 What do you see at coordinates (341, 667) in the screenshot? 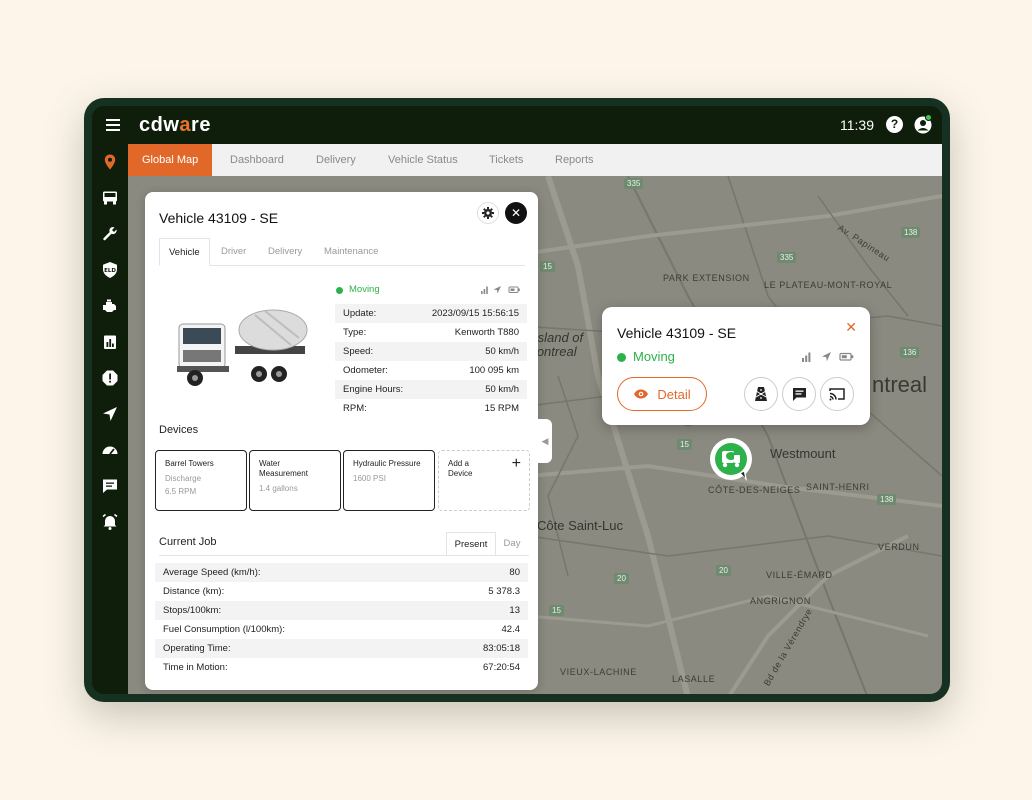
I see `job-row: Time in Motion: 67:20:54` at bounding box center [341, 667].